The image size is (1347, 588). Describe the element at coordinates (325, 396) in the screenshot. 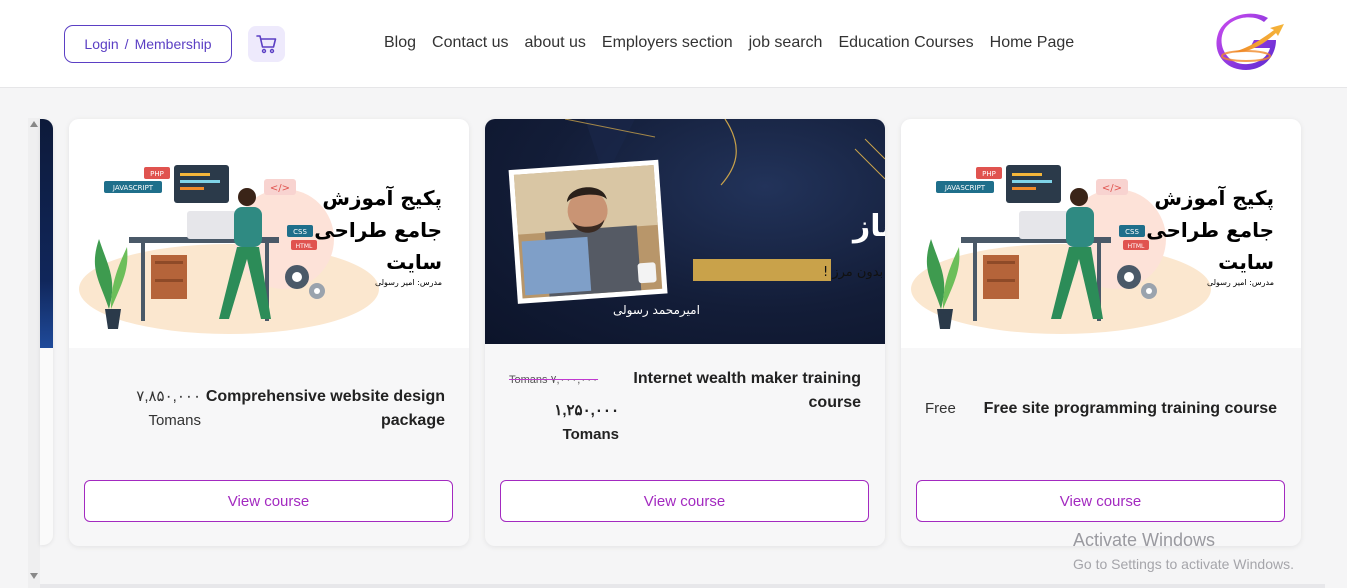

I see `course-title-line1: Comprehensive website design` at that location.